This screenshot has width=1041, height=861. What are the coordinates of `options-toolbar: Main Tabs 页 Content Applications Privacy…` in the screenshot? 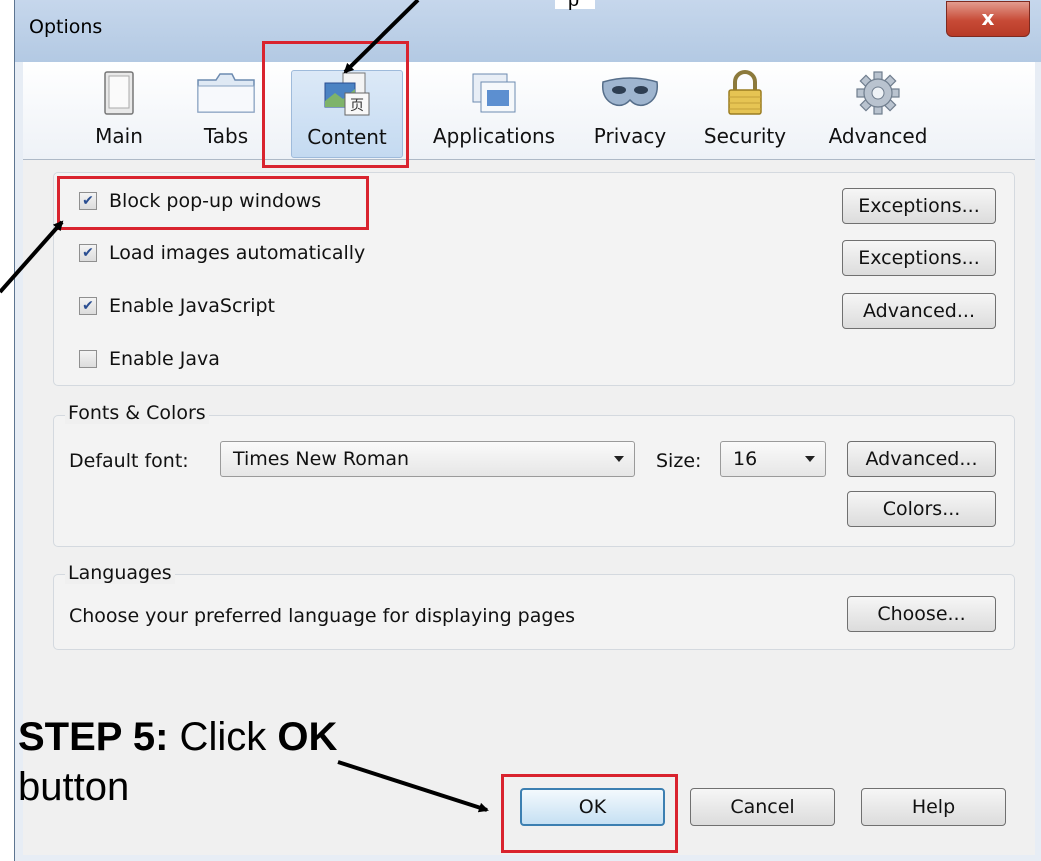 It's located at (529, 111).